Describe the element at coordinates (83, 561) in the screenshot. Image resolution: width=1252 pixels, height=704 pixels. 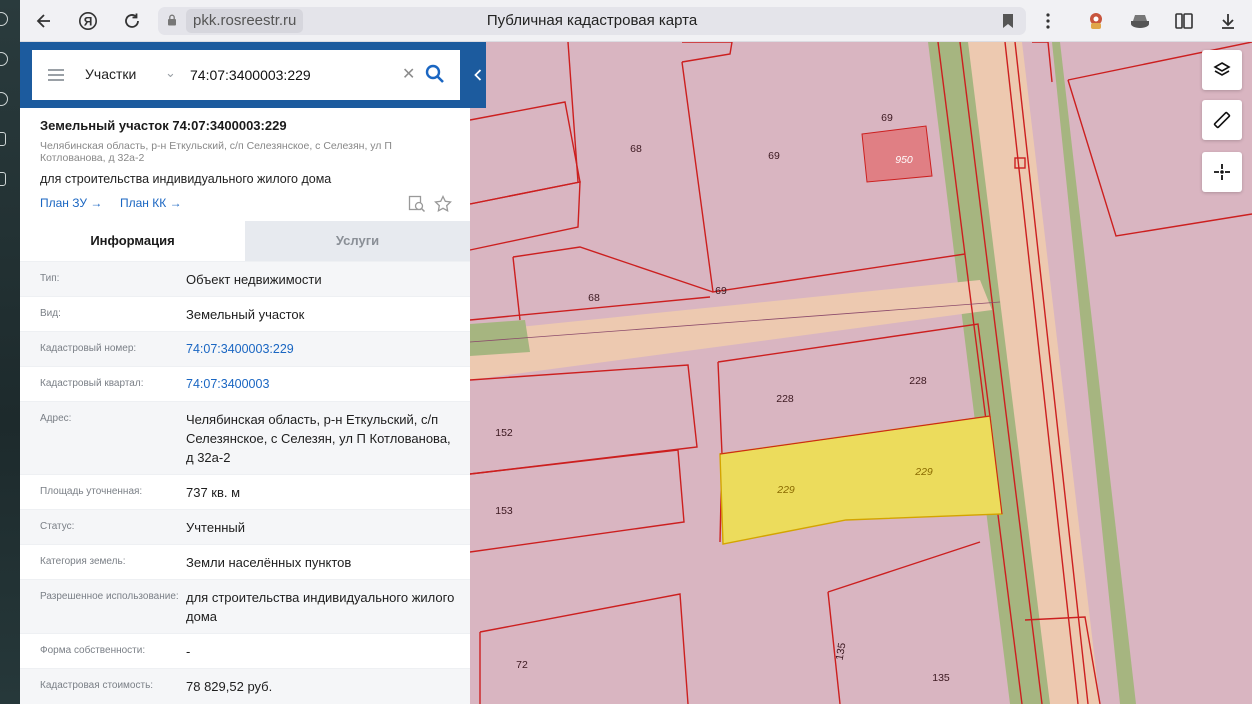
I see `attribute-key: Категория земель:` at that location.